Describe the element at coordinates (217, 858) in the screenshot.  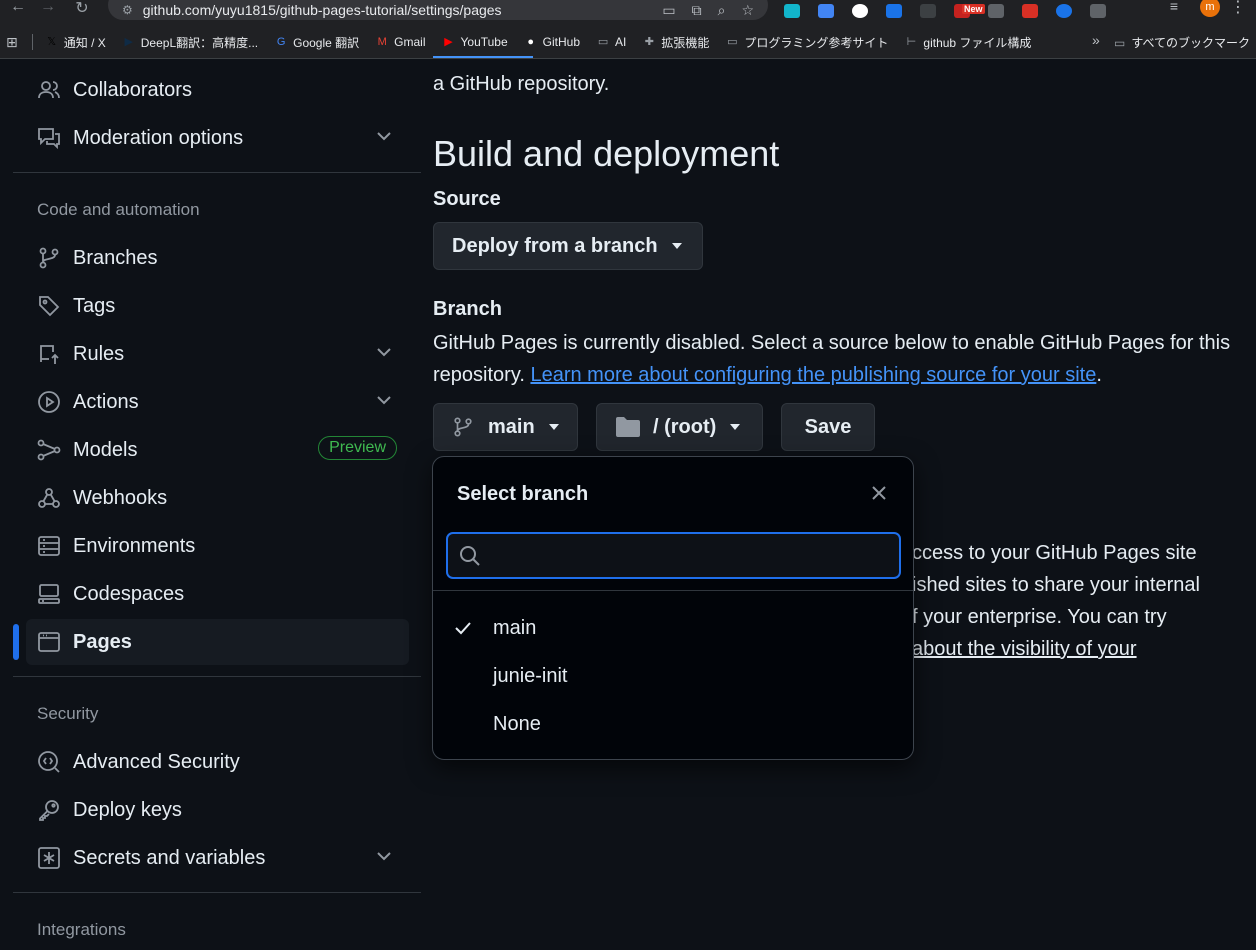
I see `sidebar-item-secrets-and-variables: Secrets and variables` at that location.